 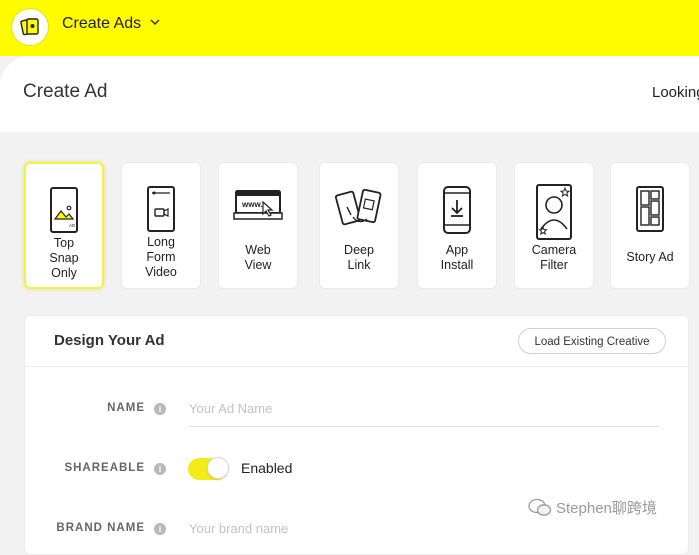 I want to click on app-install-download-icon, so click(x=457, y=210).